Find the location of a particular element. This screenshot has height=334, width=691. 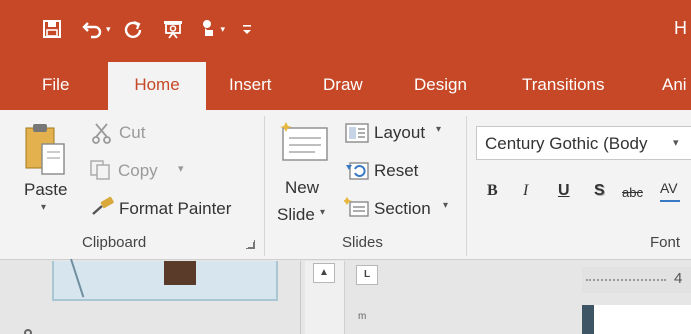

copy-icon is located at coordinates (100, 170).